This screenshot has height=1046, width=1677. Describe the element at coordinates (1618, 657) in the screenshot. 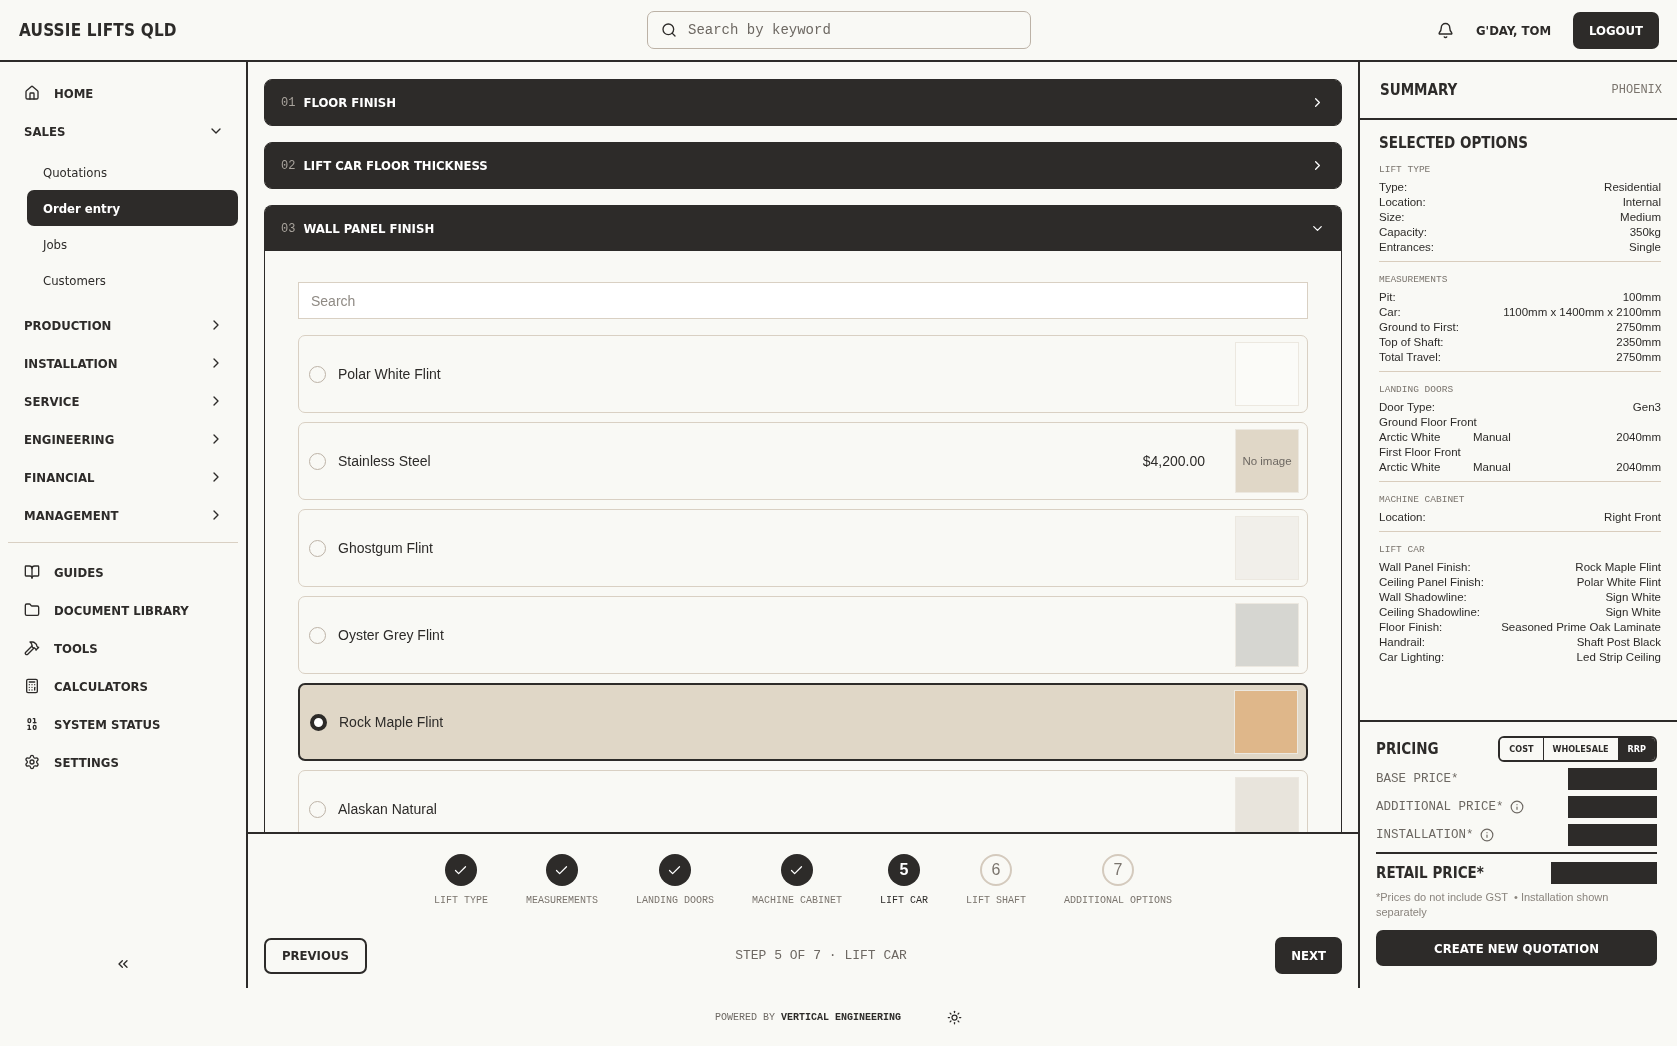

I see `summary-value: Led Strip Ceiling` at that location.